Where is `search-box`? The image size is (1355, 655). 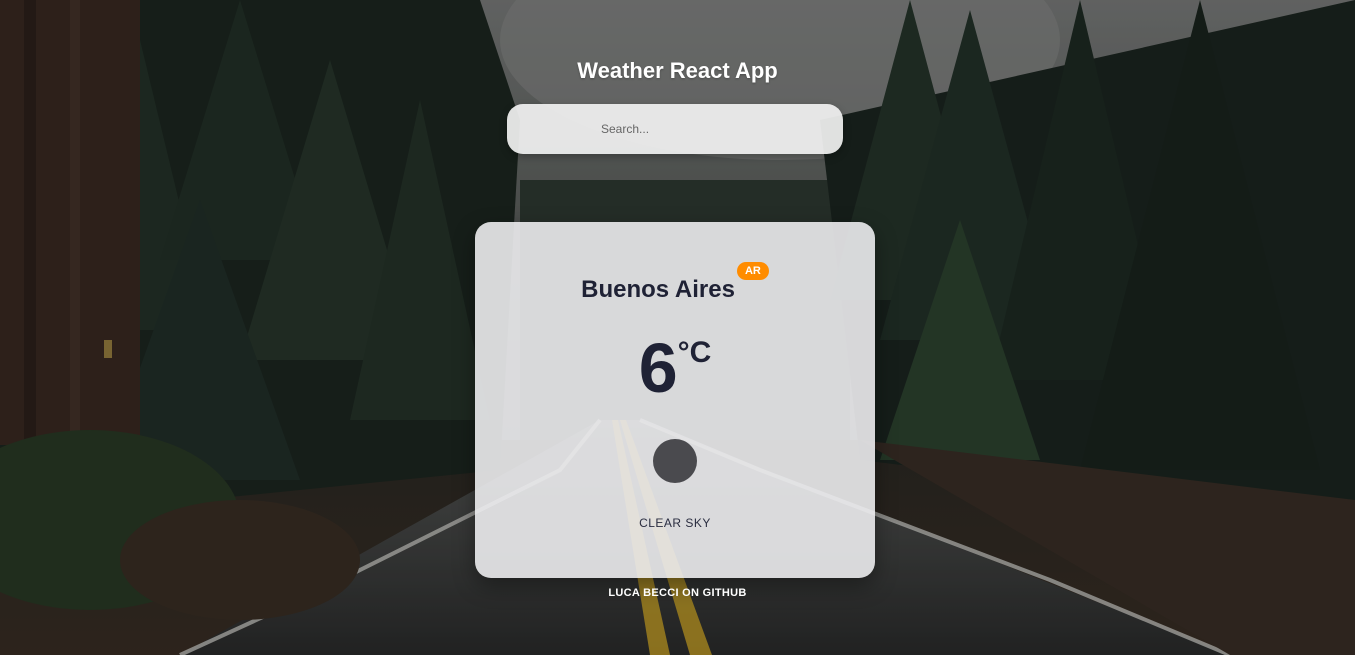
search-box is located at coordinates (675, 129).